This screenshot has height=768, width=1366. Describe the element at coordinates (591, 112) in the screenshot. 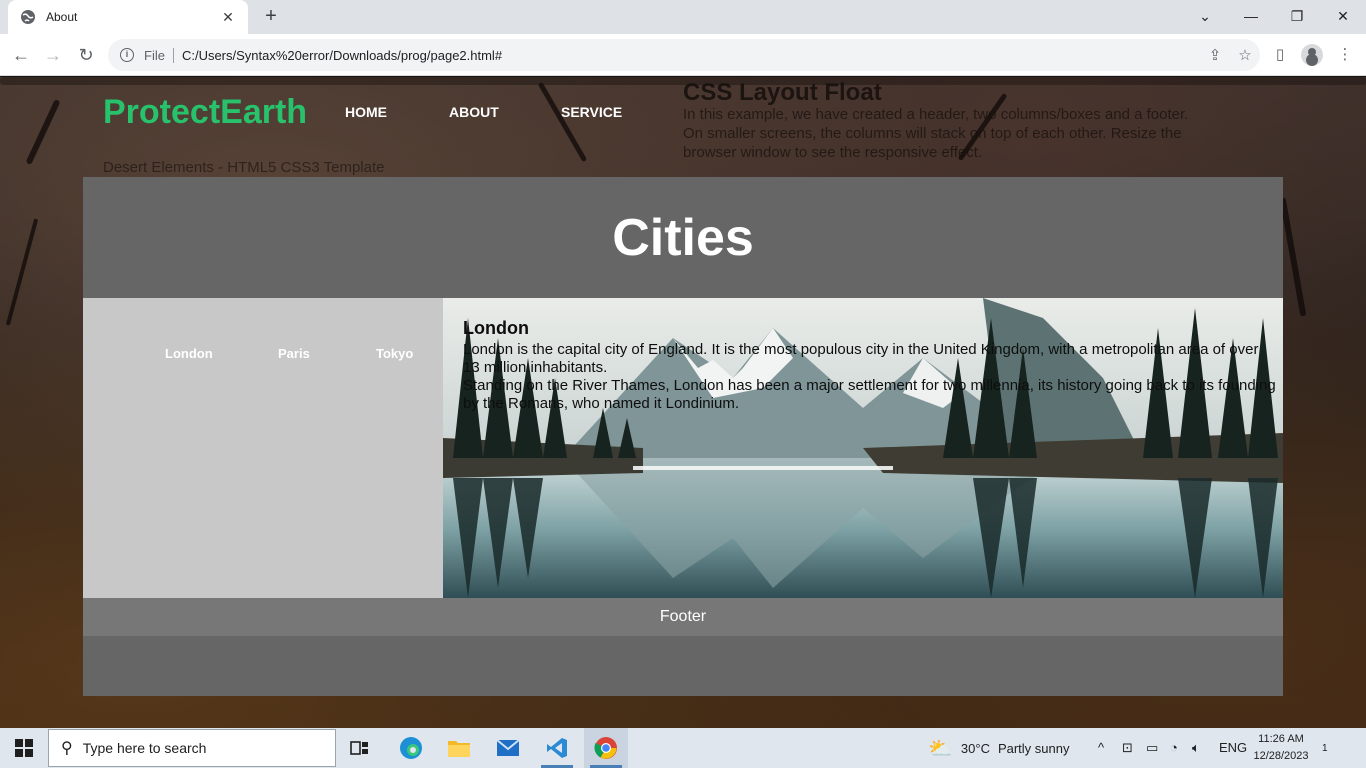

I see `nav-service-link: SERVICE` at that location.